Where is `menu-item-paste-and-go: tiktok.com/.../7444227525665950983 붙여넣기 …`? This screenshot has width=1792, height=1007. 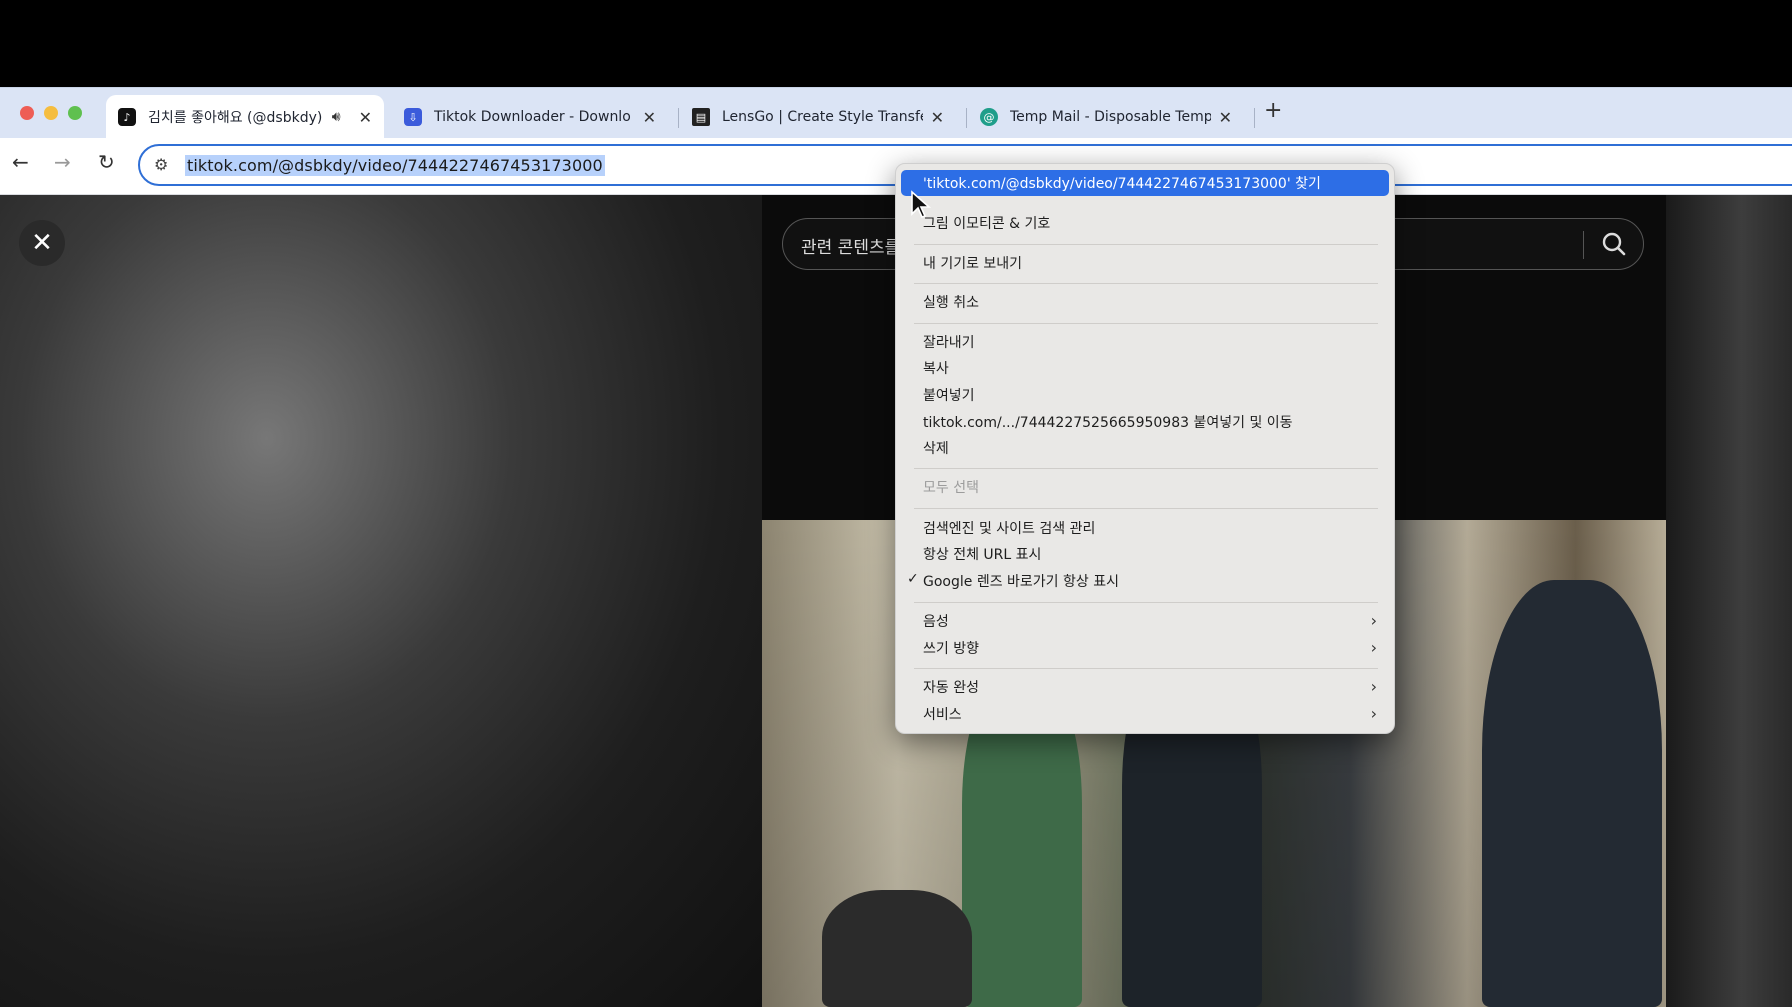
menu-item-paste-and-go: tiktok.com/.../7444227525665950983 붙여넣기 … is located at coordinates (1145, 422).